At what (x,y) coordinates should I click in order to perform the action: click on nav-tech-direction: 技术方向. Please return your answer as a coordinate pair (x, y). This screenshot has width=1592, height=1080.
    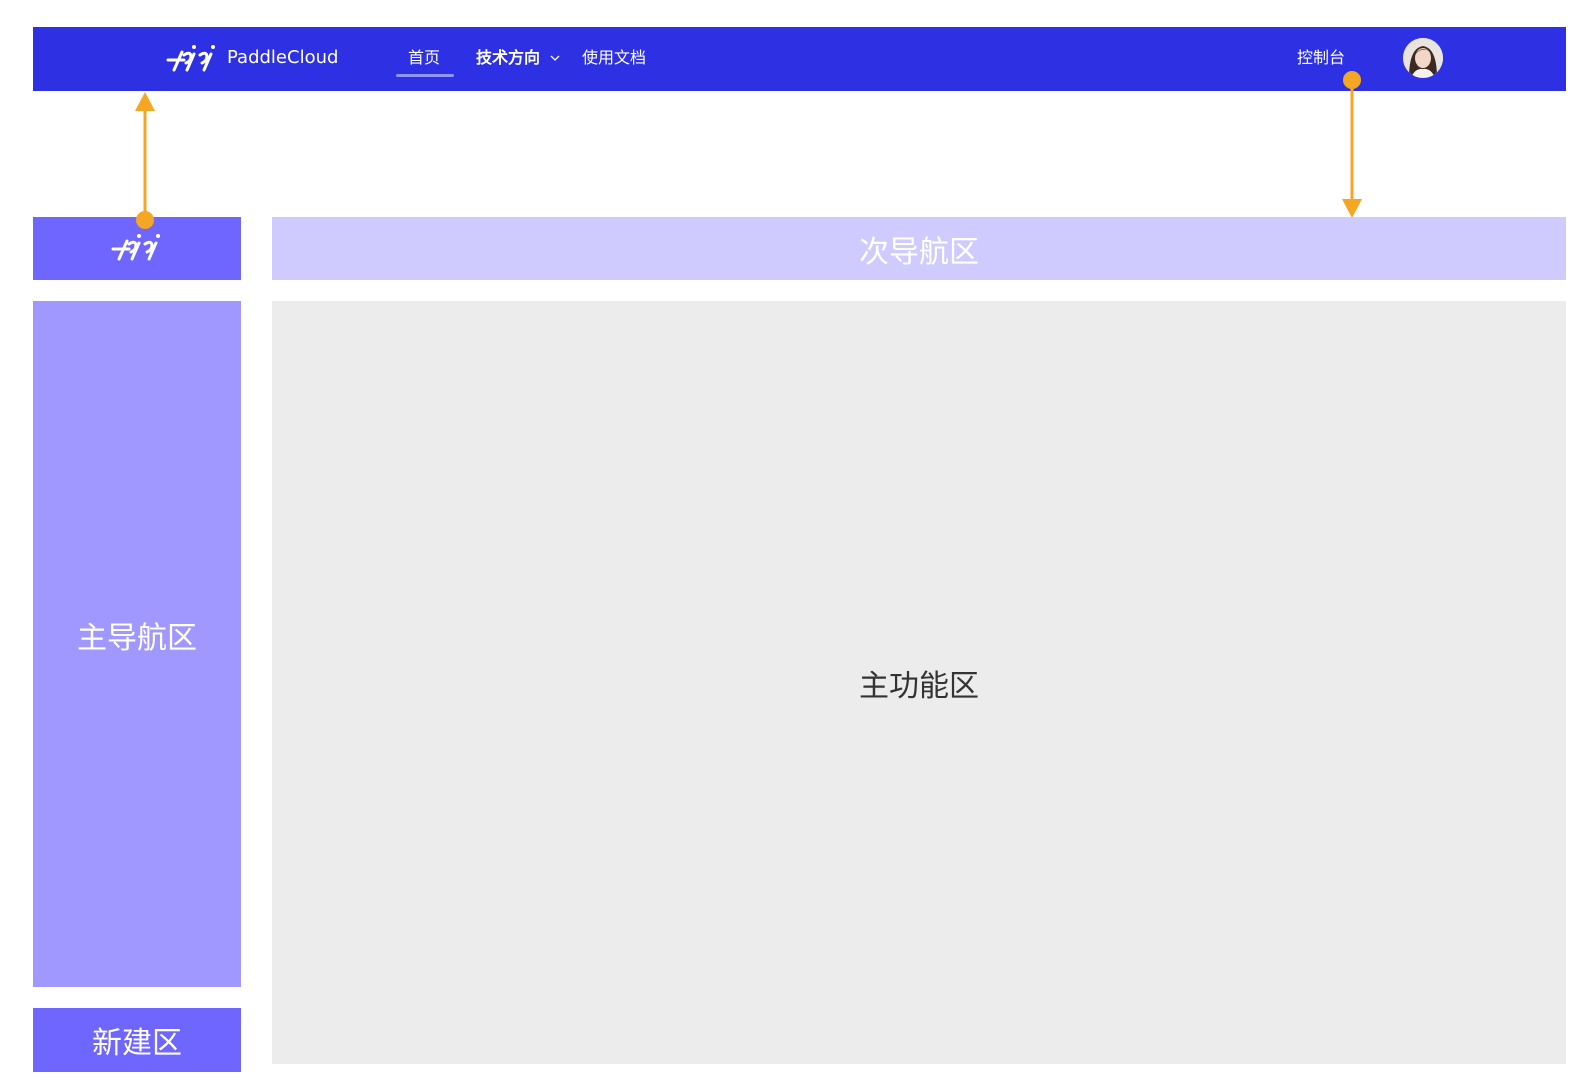
    Looking at the image, I should click on (508, 58).